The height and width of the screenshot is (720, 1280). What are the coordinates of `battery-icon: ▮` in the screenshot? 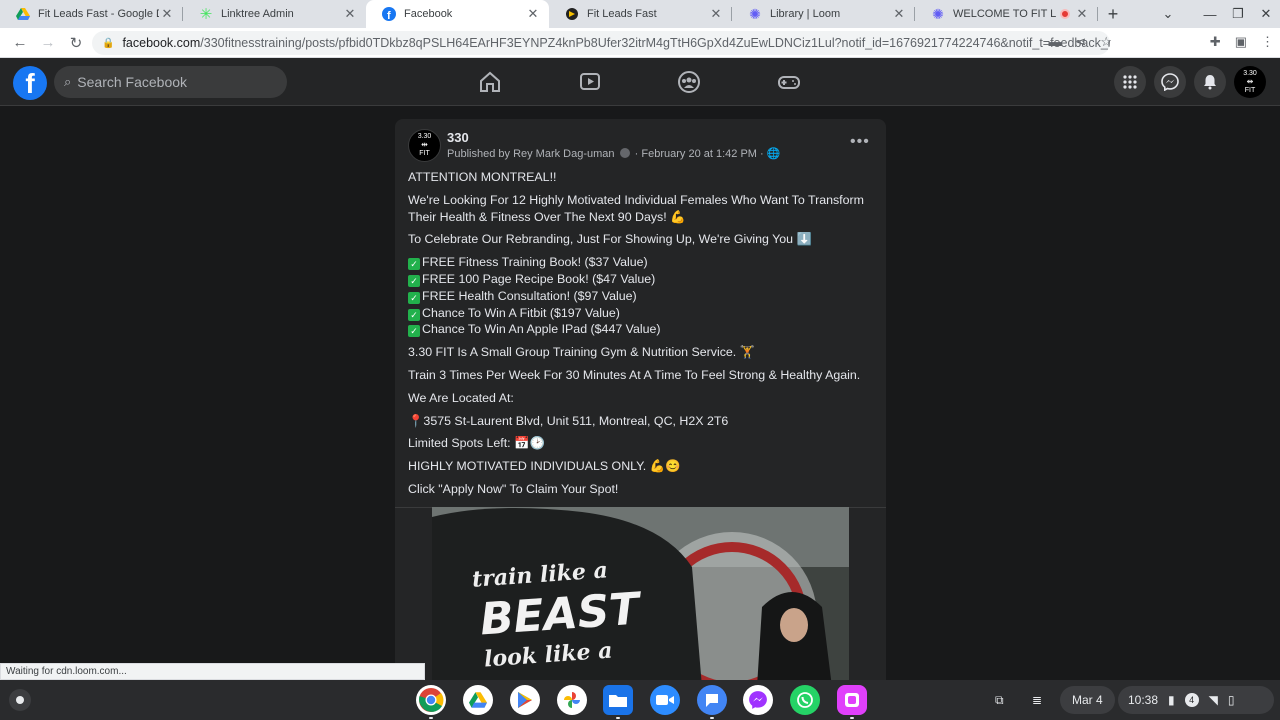 It's located at (1171, 700).